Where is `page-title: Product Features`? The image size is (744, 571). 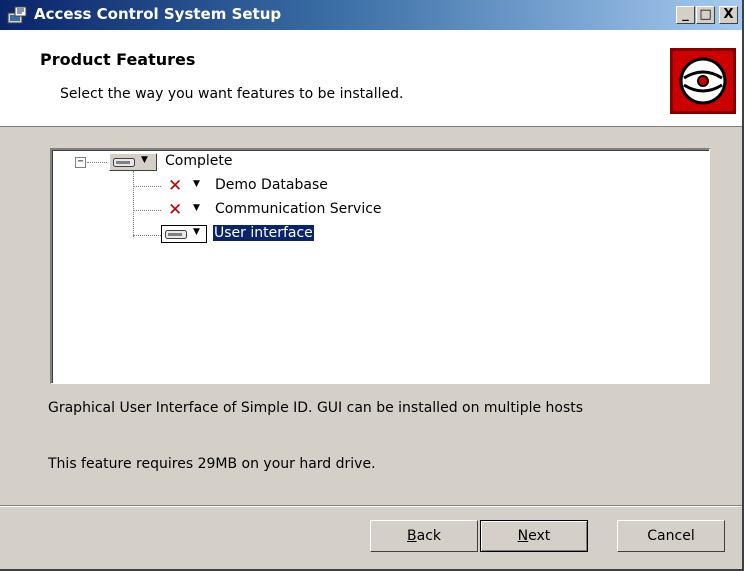
page-title: Product Features is located at coordinates (118, 59).